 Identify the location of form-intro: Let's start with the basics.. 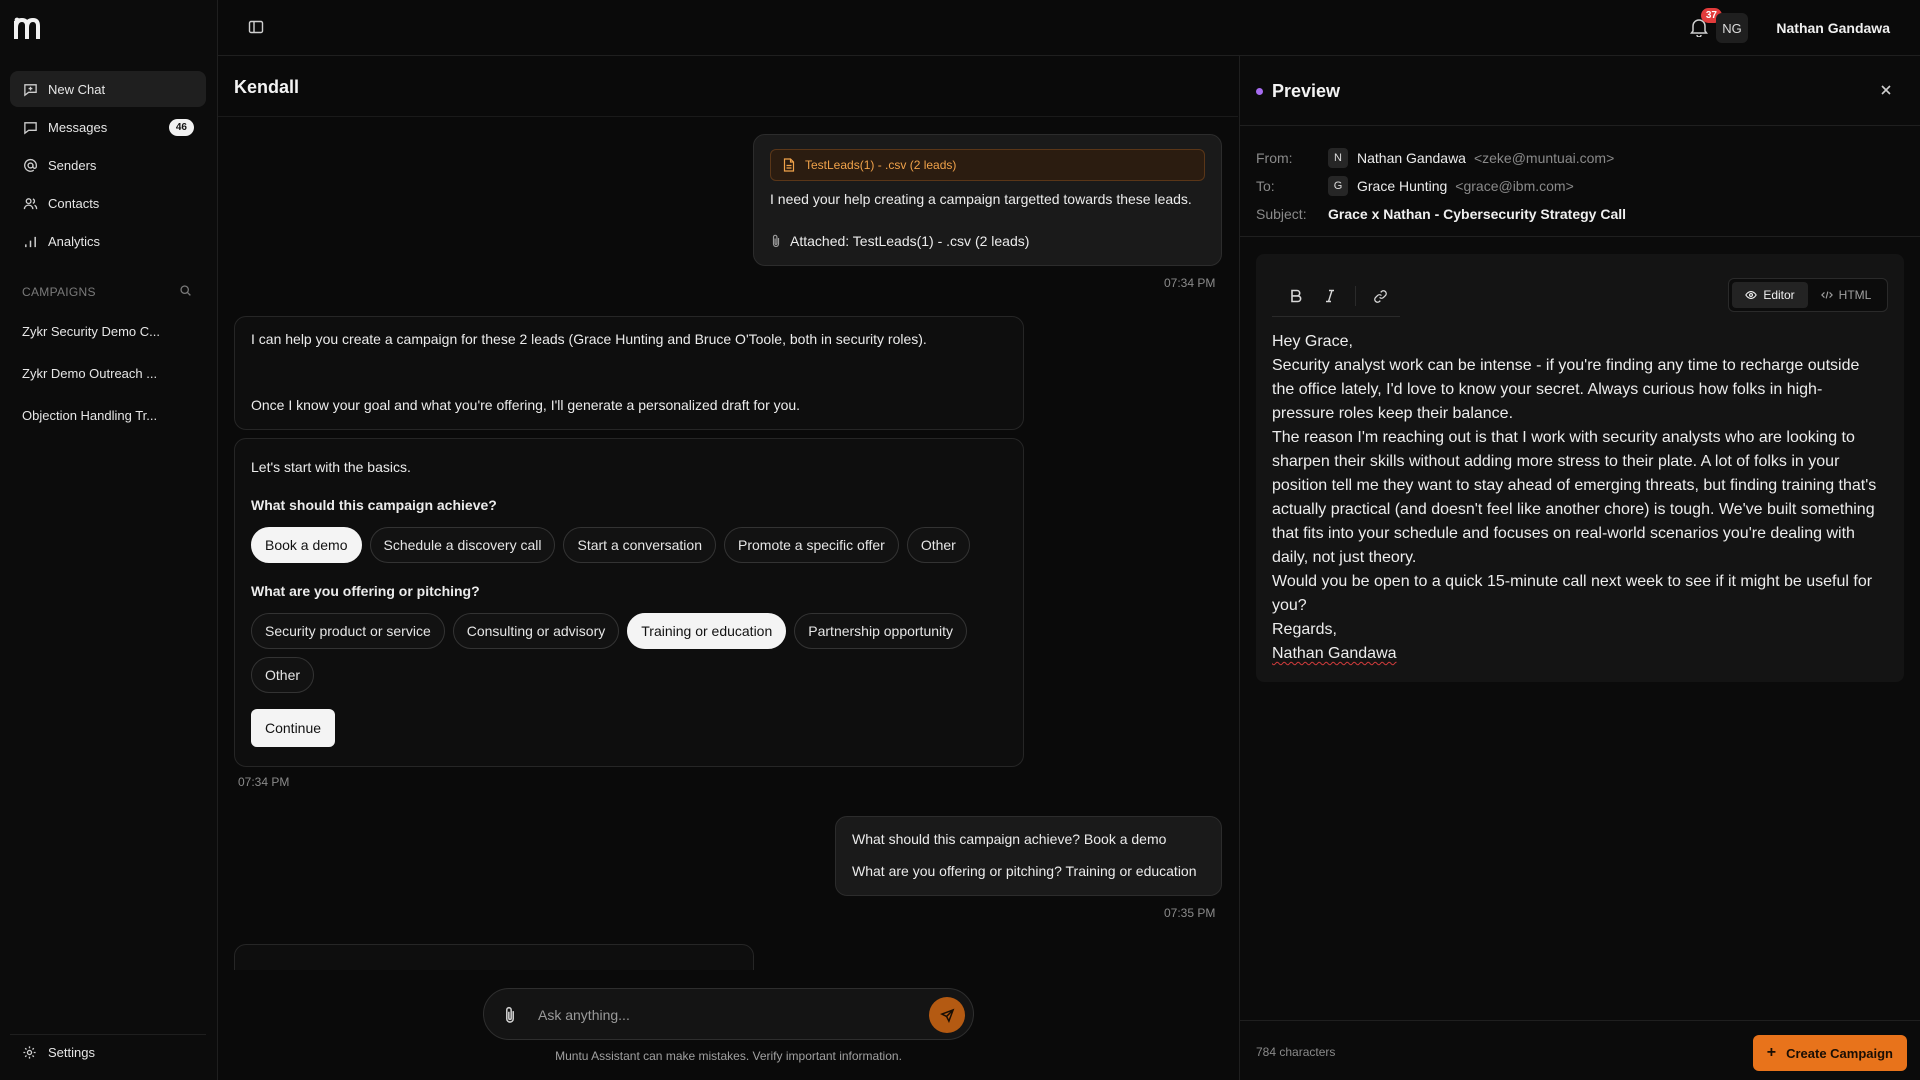
(331, 467).